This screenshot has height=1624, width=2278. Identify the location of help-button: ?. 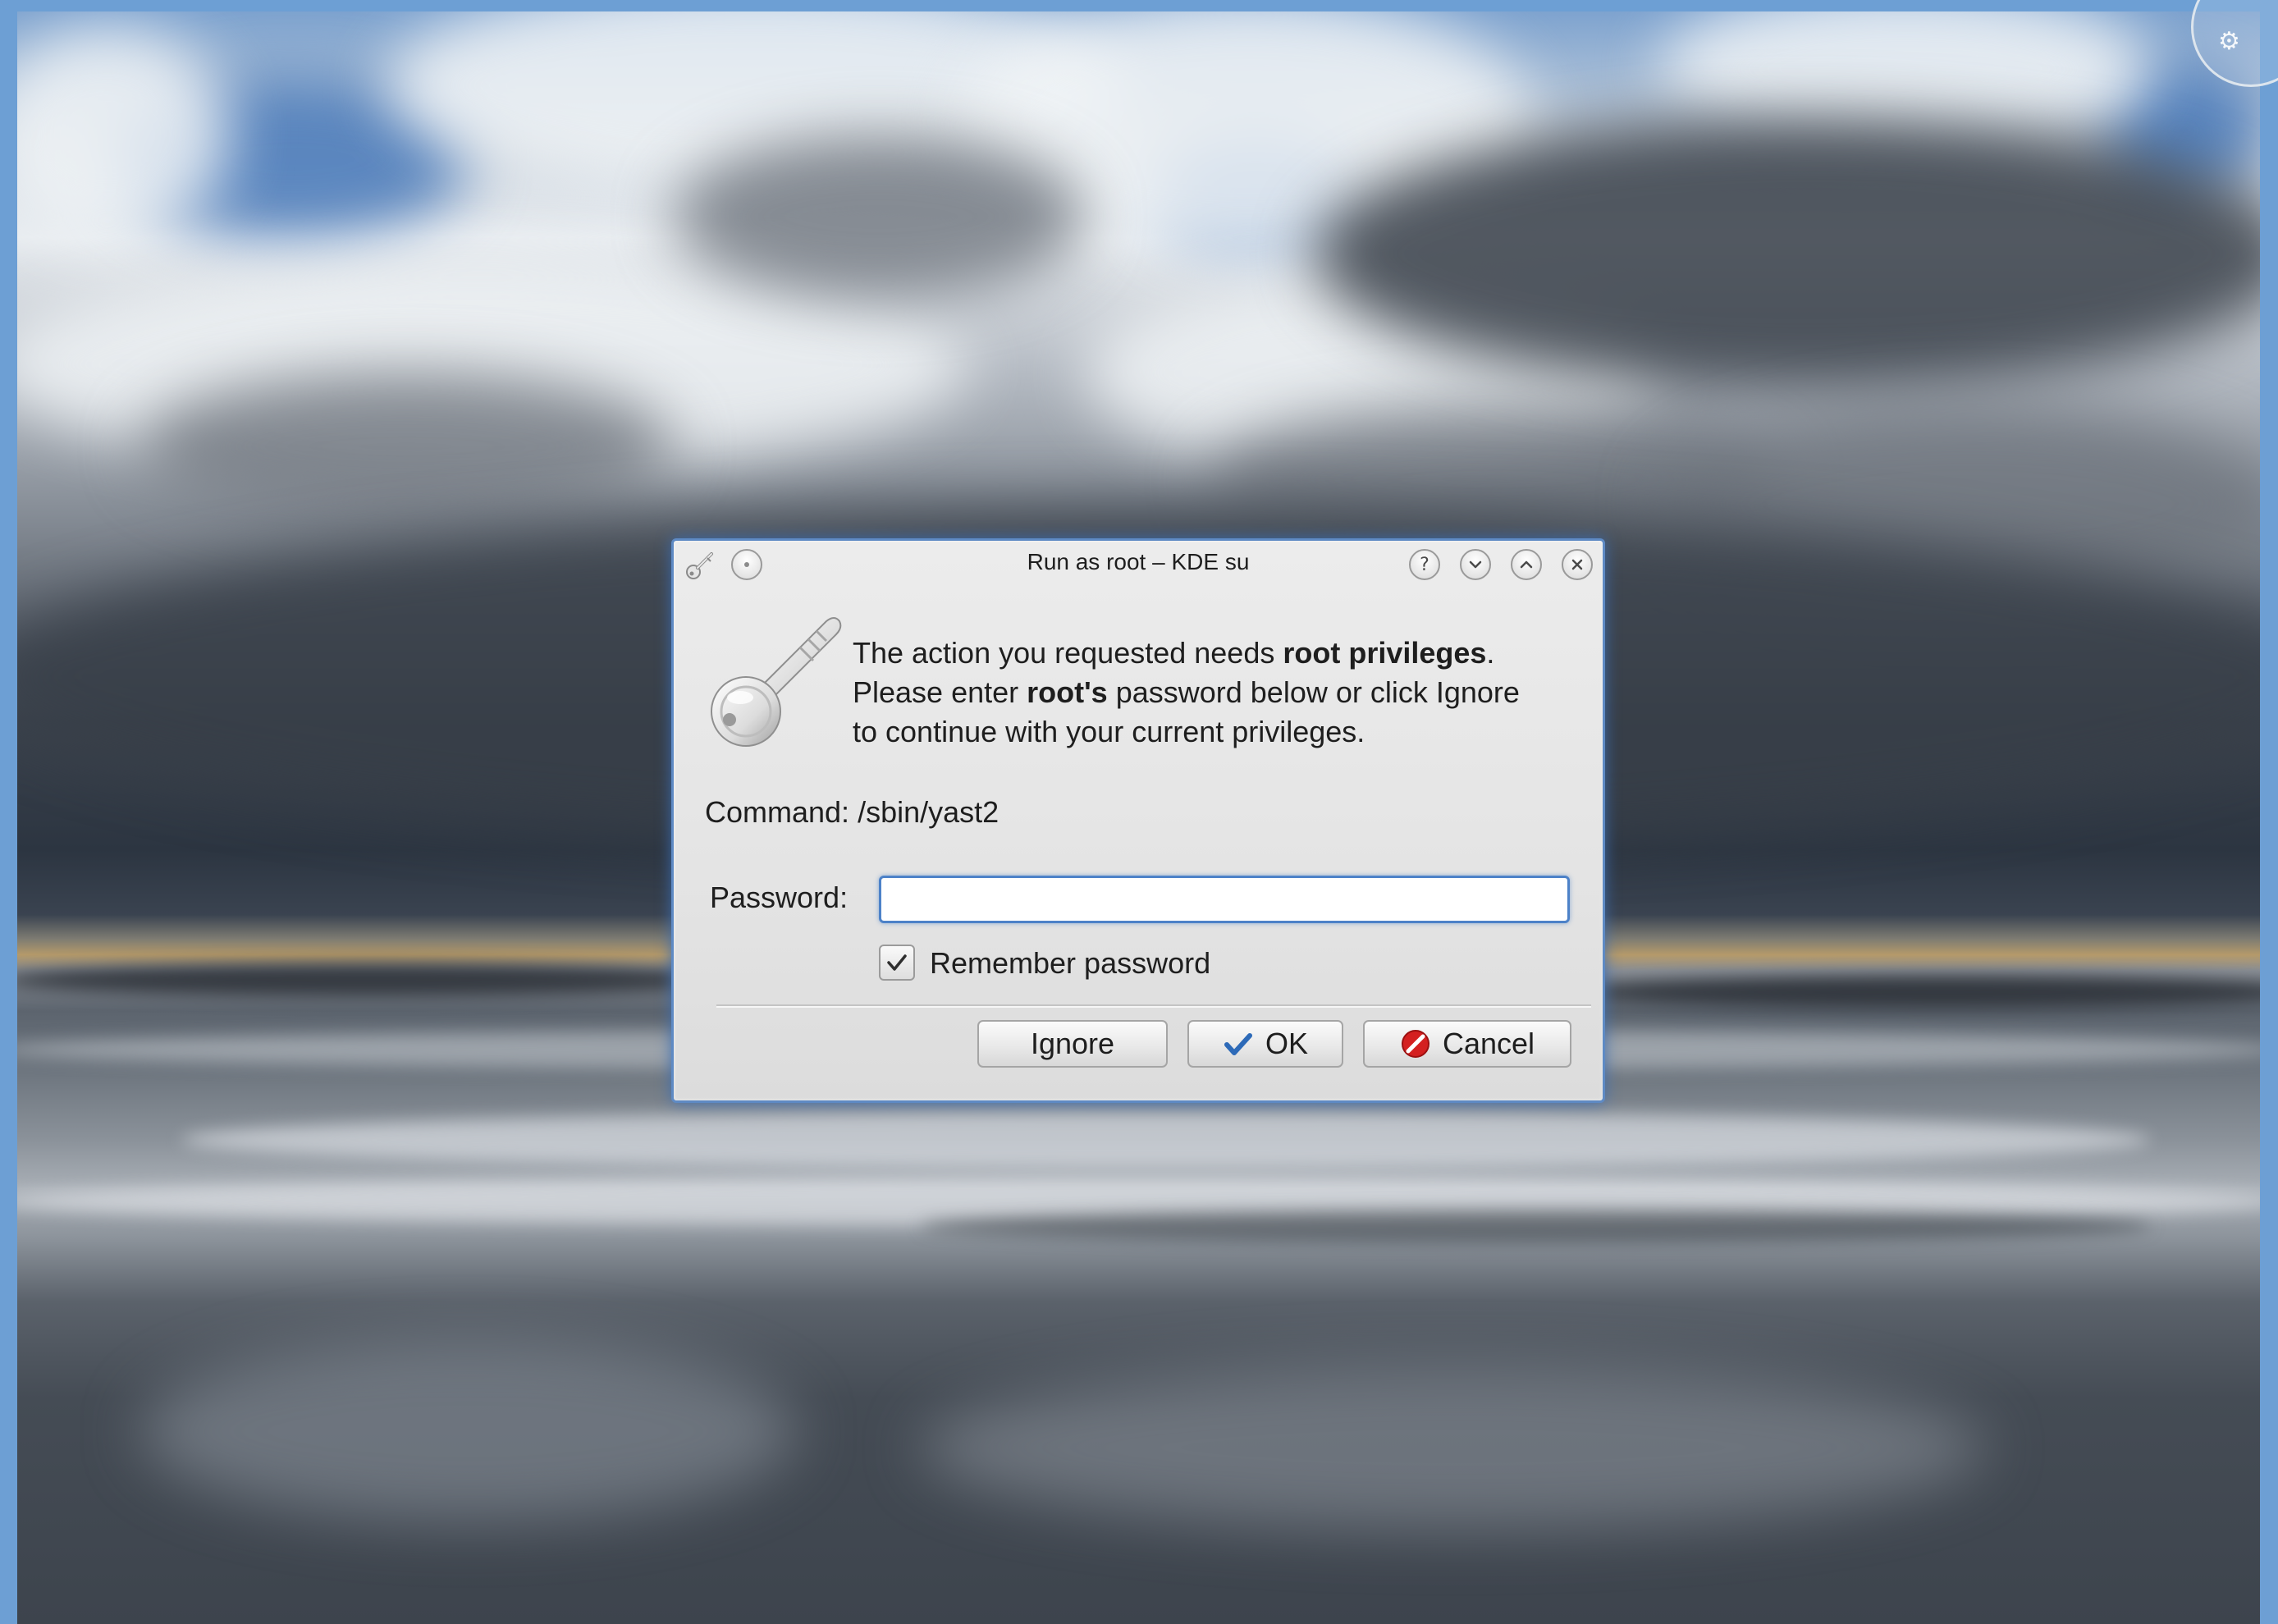
(1424, 564).